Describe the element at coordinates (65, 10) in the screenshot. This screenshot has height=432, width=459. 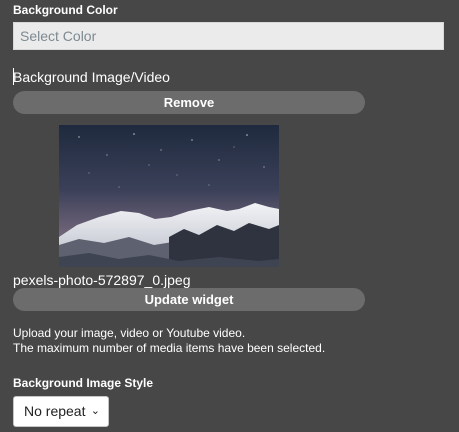
I see `background-color-label: Background Color` at that location.